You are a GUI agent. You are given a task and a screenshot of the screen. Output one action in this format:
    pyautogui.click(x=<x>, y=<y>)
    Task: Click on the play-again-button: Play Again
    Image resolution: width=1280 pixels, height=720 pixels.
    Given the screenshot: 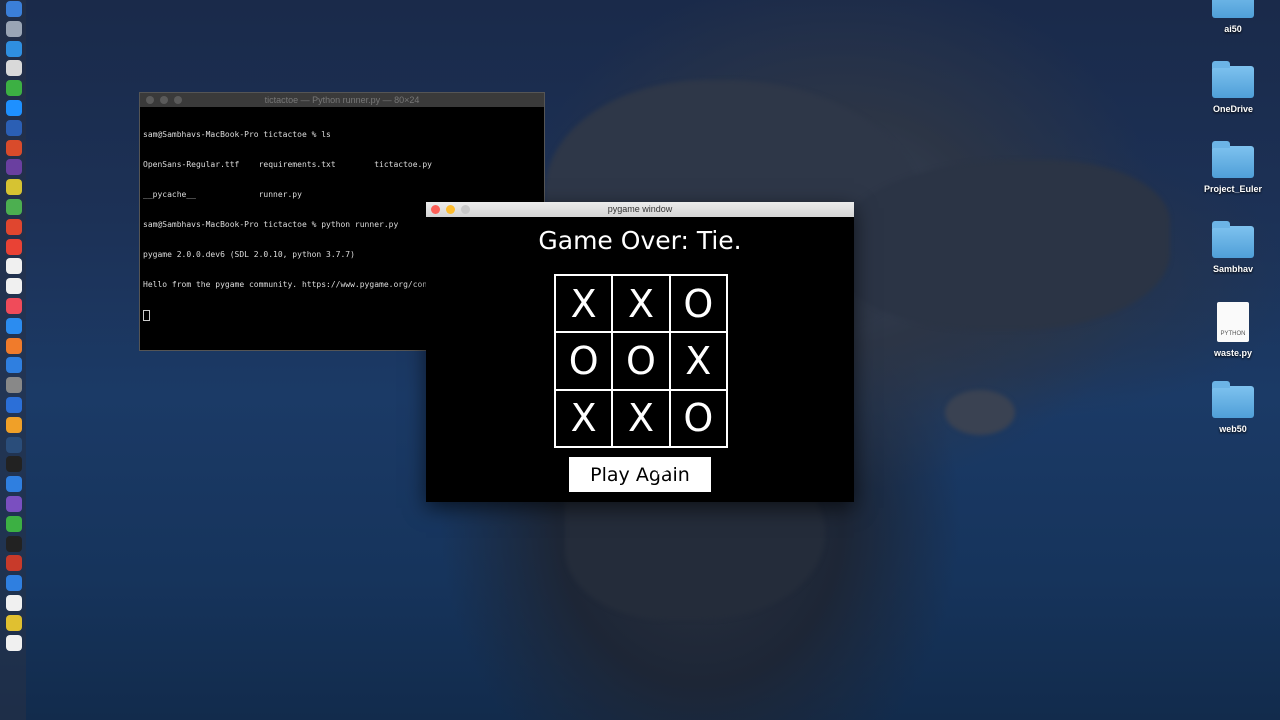 What is the action you would take?
    pyautogui.click(x=640, y=474)
    